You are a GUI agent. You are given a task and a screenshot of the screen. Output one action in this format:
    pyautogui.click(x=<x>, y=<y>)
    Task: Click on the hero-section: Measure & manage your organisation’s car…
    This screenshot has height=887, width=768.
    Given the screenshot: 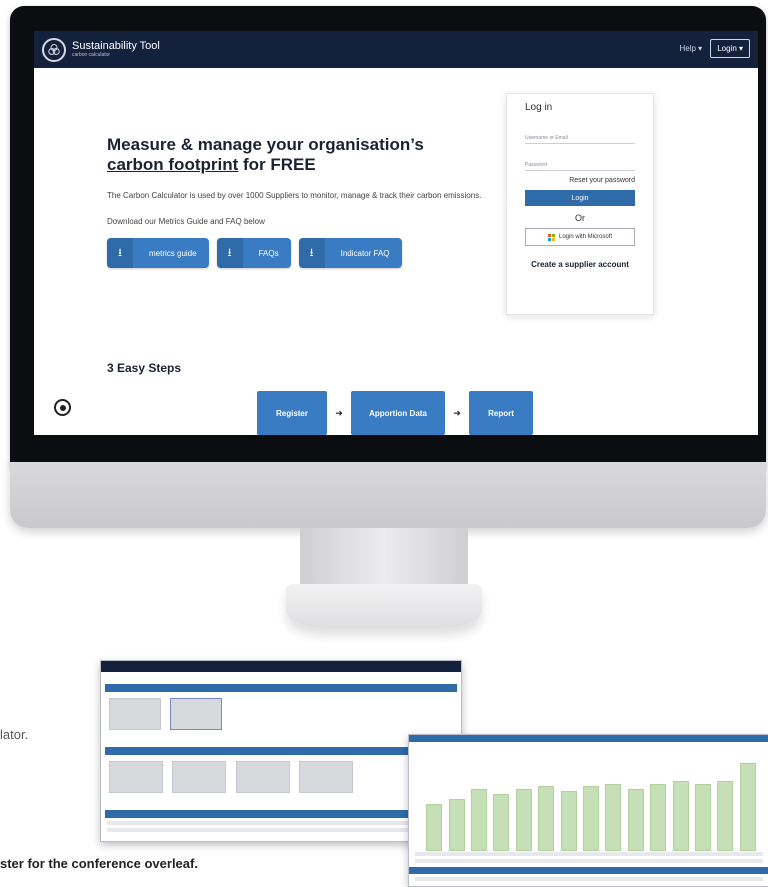 What is the action you would take?
    pyautogui.click(x=302, y=201)
    